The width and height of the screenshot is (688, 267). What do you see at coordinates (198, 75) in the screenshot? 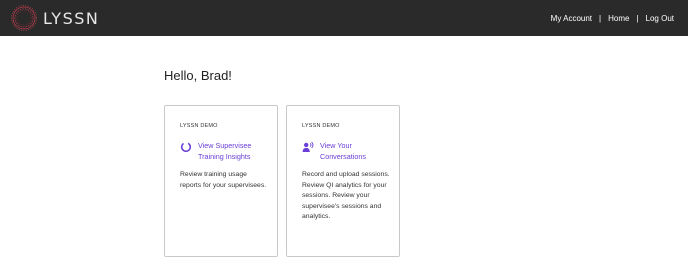
I see `greeting-heading: Hello, Brad!` at bounding box center [198, 75].